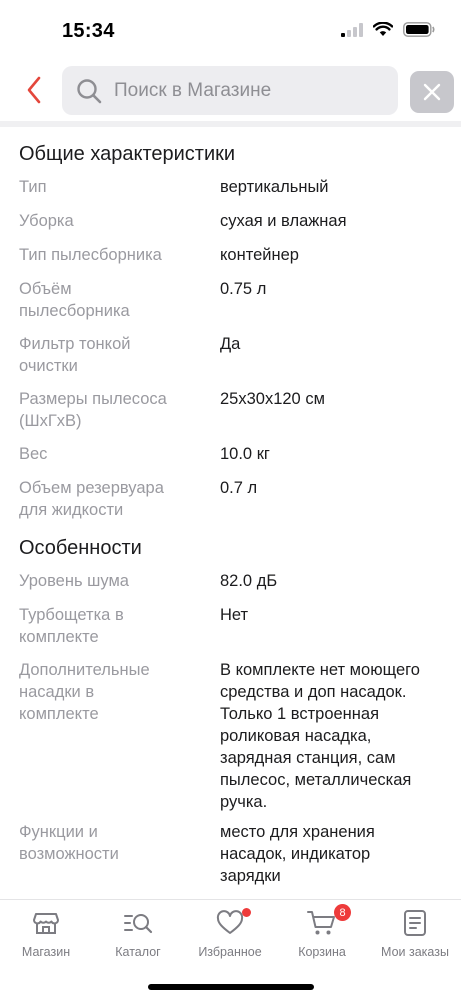  I want to click on tab-label: Мои заказы, so click(415, 952).